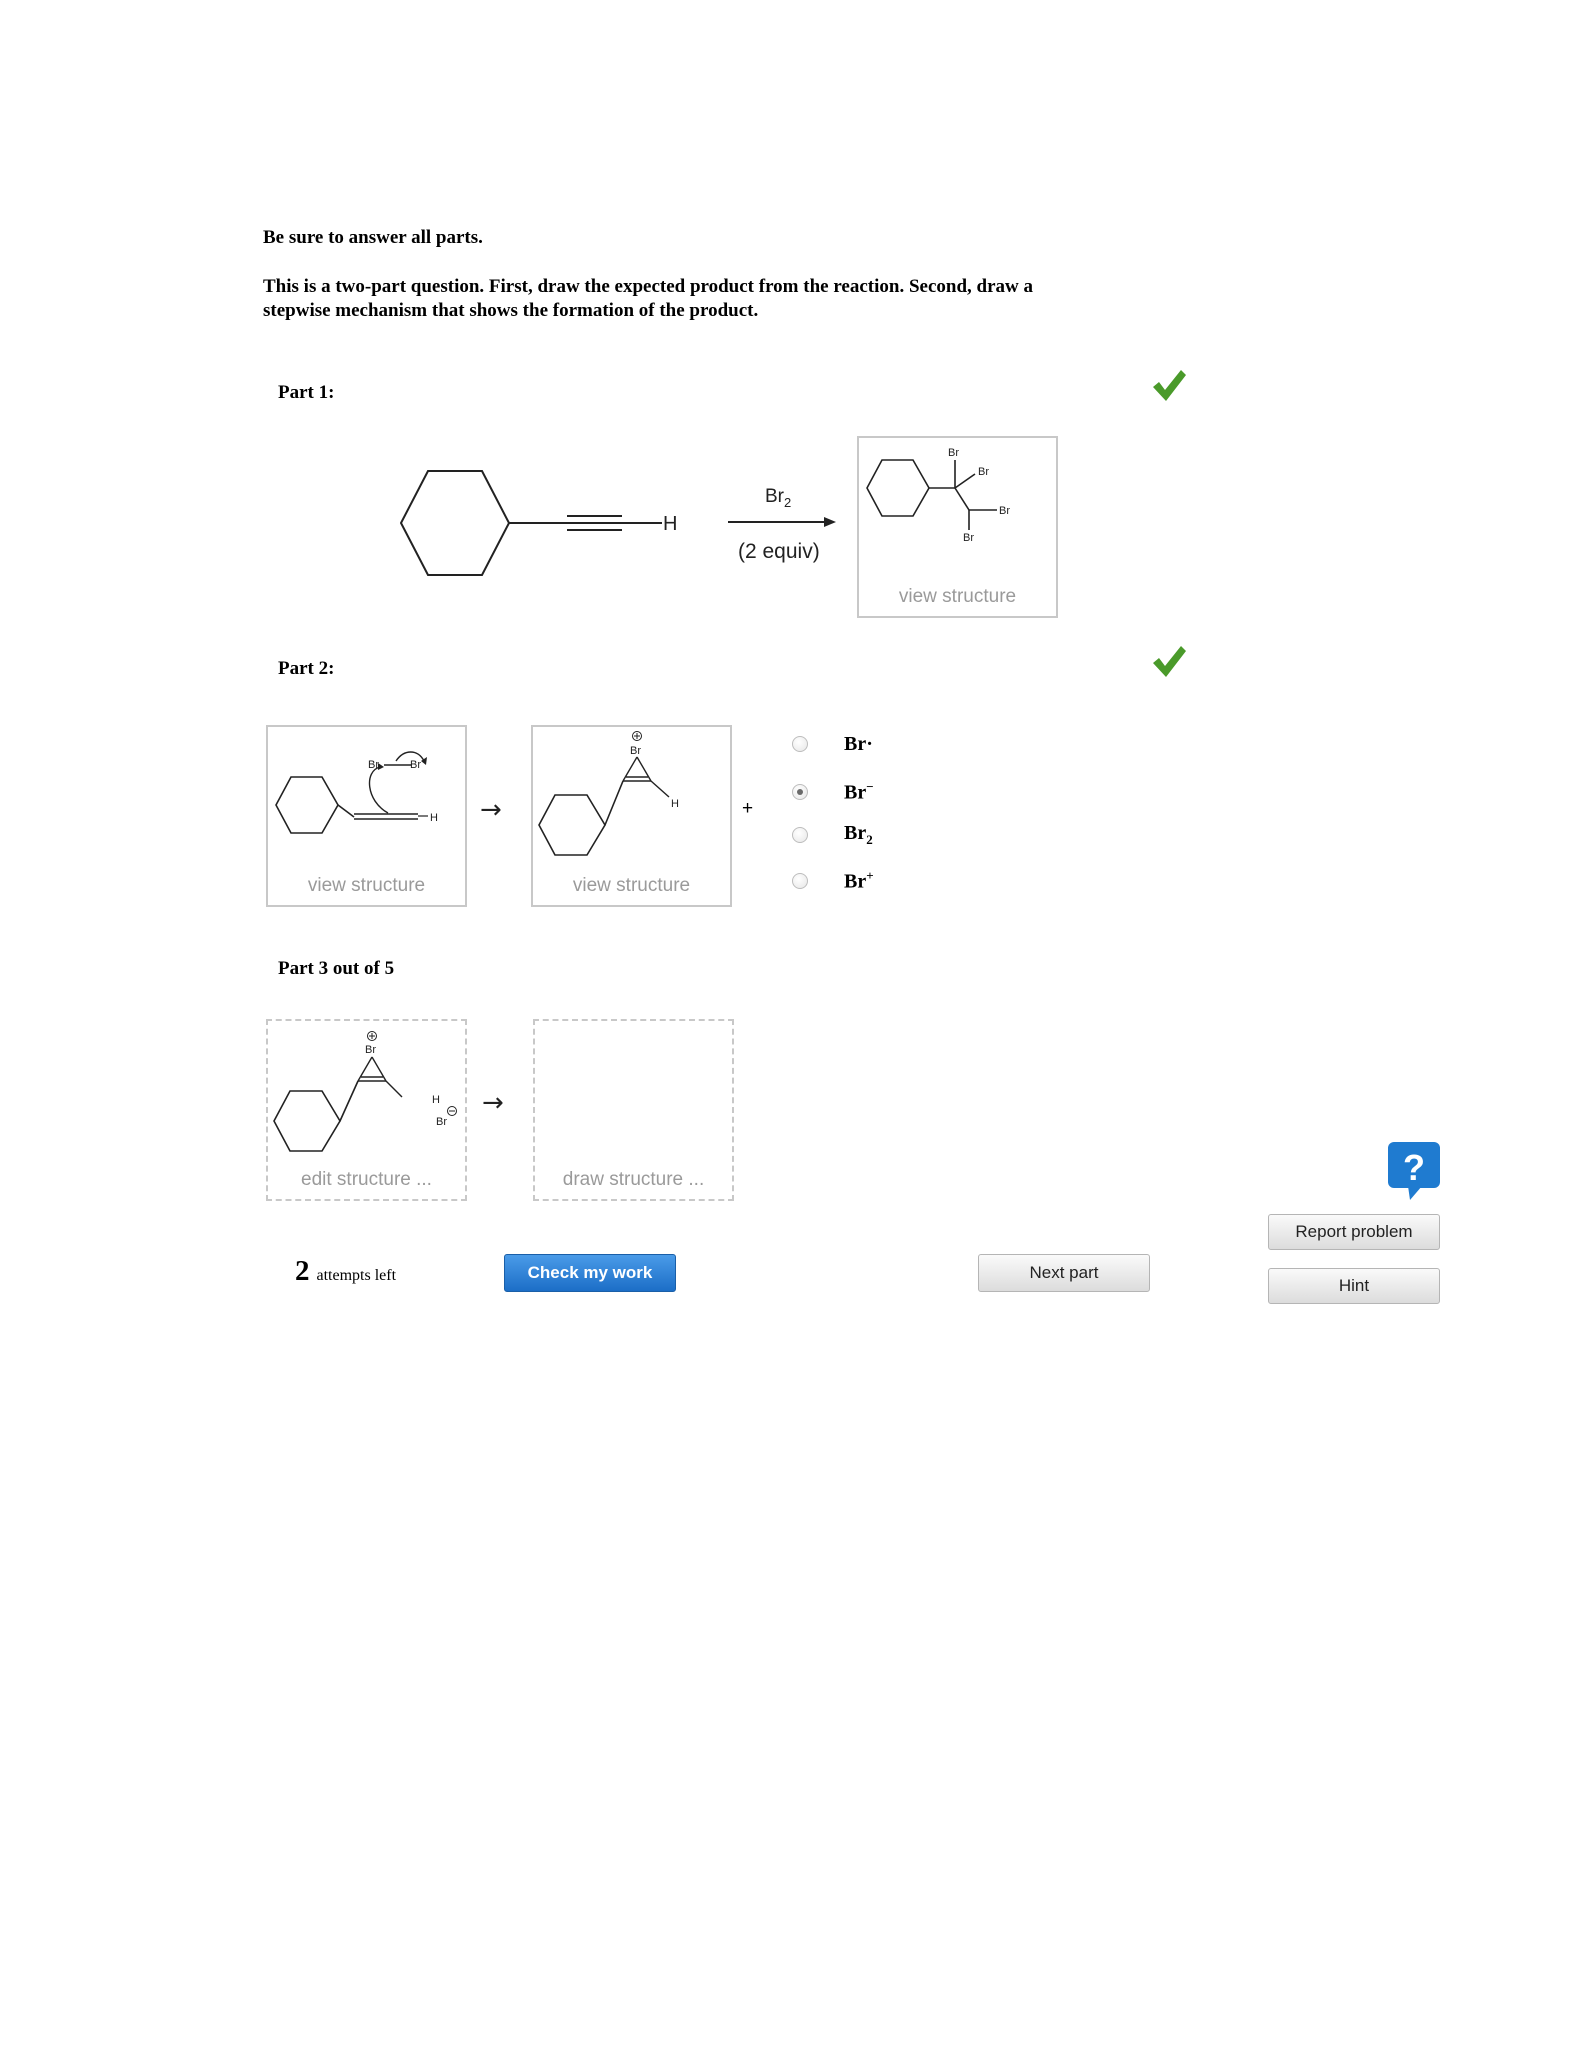 This screenshot has height=2046, width=1581. I want to click on mol1-br-1: Br, so click(373, 765).